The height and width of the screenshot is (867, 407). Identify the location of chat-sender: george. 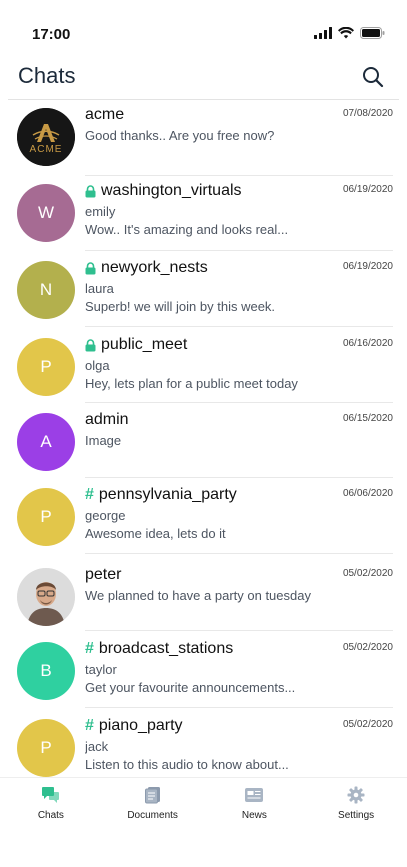
(105, 515).